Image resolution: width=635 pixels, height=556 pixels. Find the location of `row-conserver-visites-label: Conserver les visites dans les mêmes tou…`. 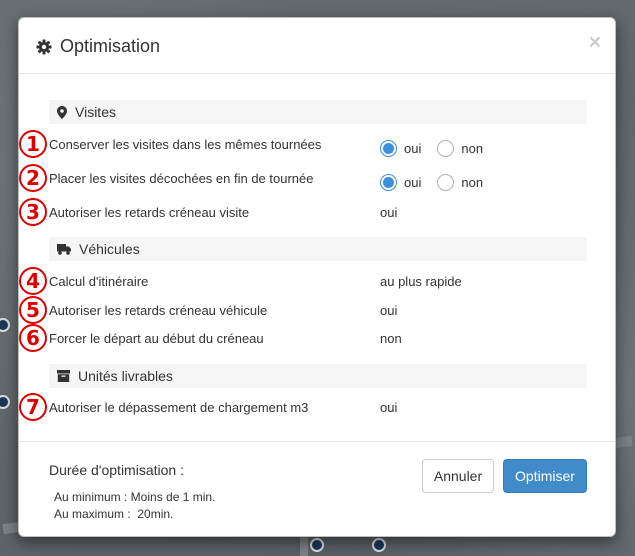

row-conserver-visites-label: Conserver les visites dans les mêmes tou… is located at coordinates (185, 144).